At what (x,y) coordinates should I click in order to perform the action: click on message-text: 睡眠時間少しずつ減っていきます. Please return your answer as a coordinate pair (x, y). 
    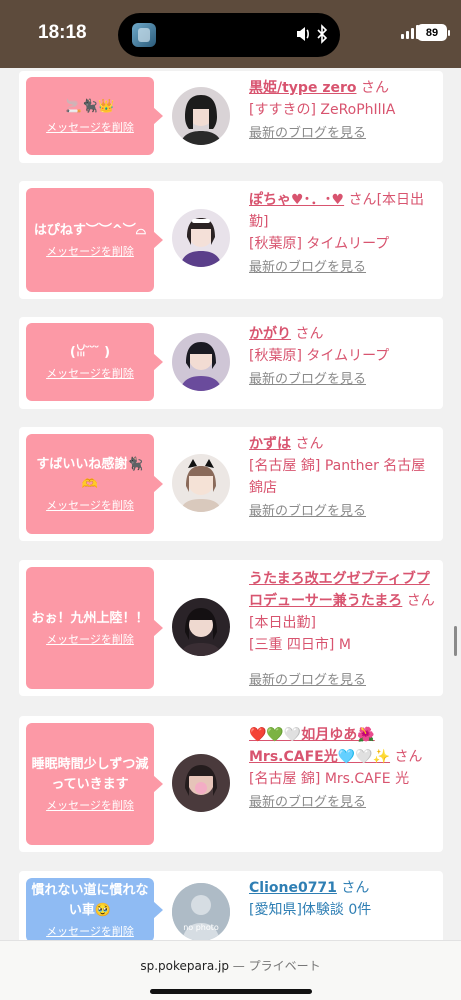
    Looking at the image, I should click on (90, 774).